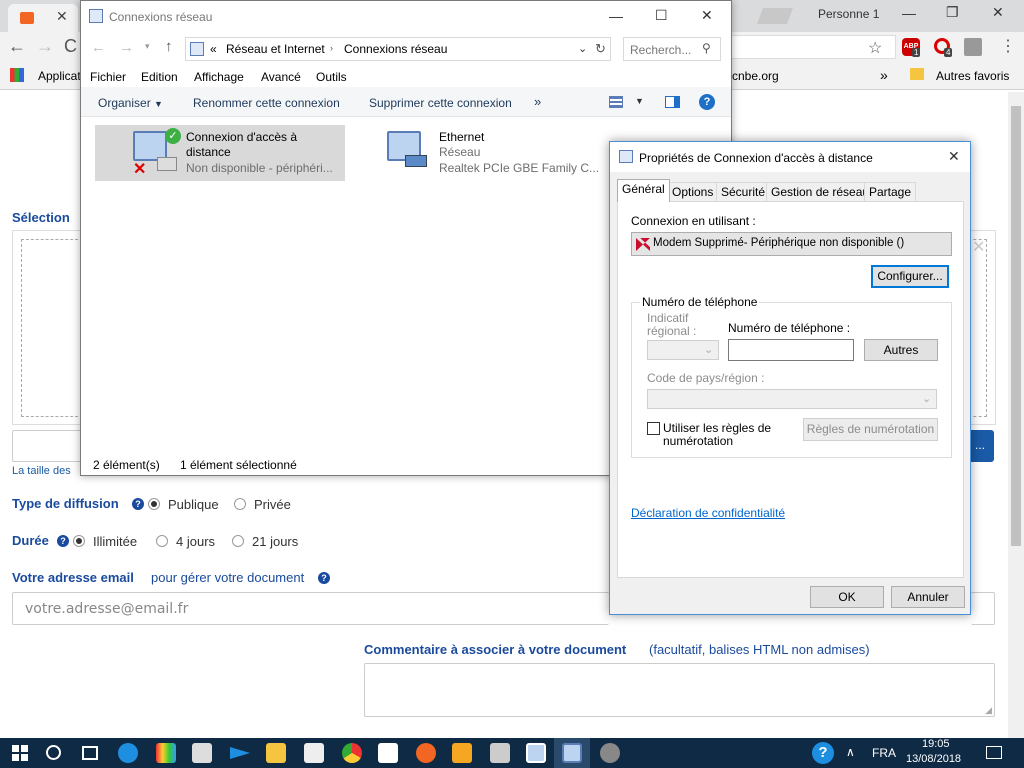 This screenshot has width=1024, height=768. What do you see at coordinates (47, 446) in the screenshot?
I see `file-path-input` at bounding box center [47, 446].